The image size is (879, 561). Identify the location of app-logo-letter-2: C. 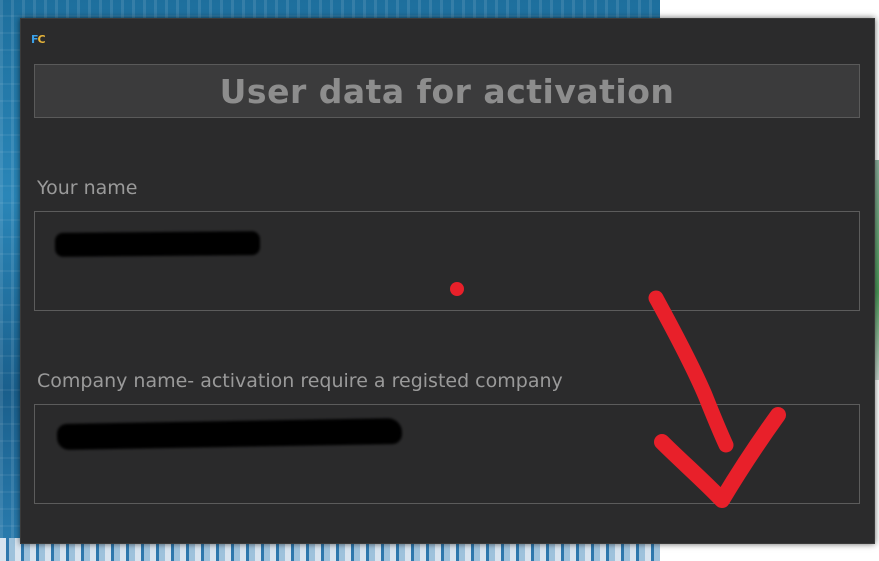
(41, 39).